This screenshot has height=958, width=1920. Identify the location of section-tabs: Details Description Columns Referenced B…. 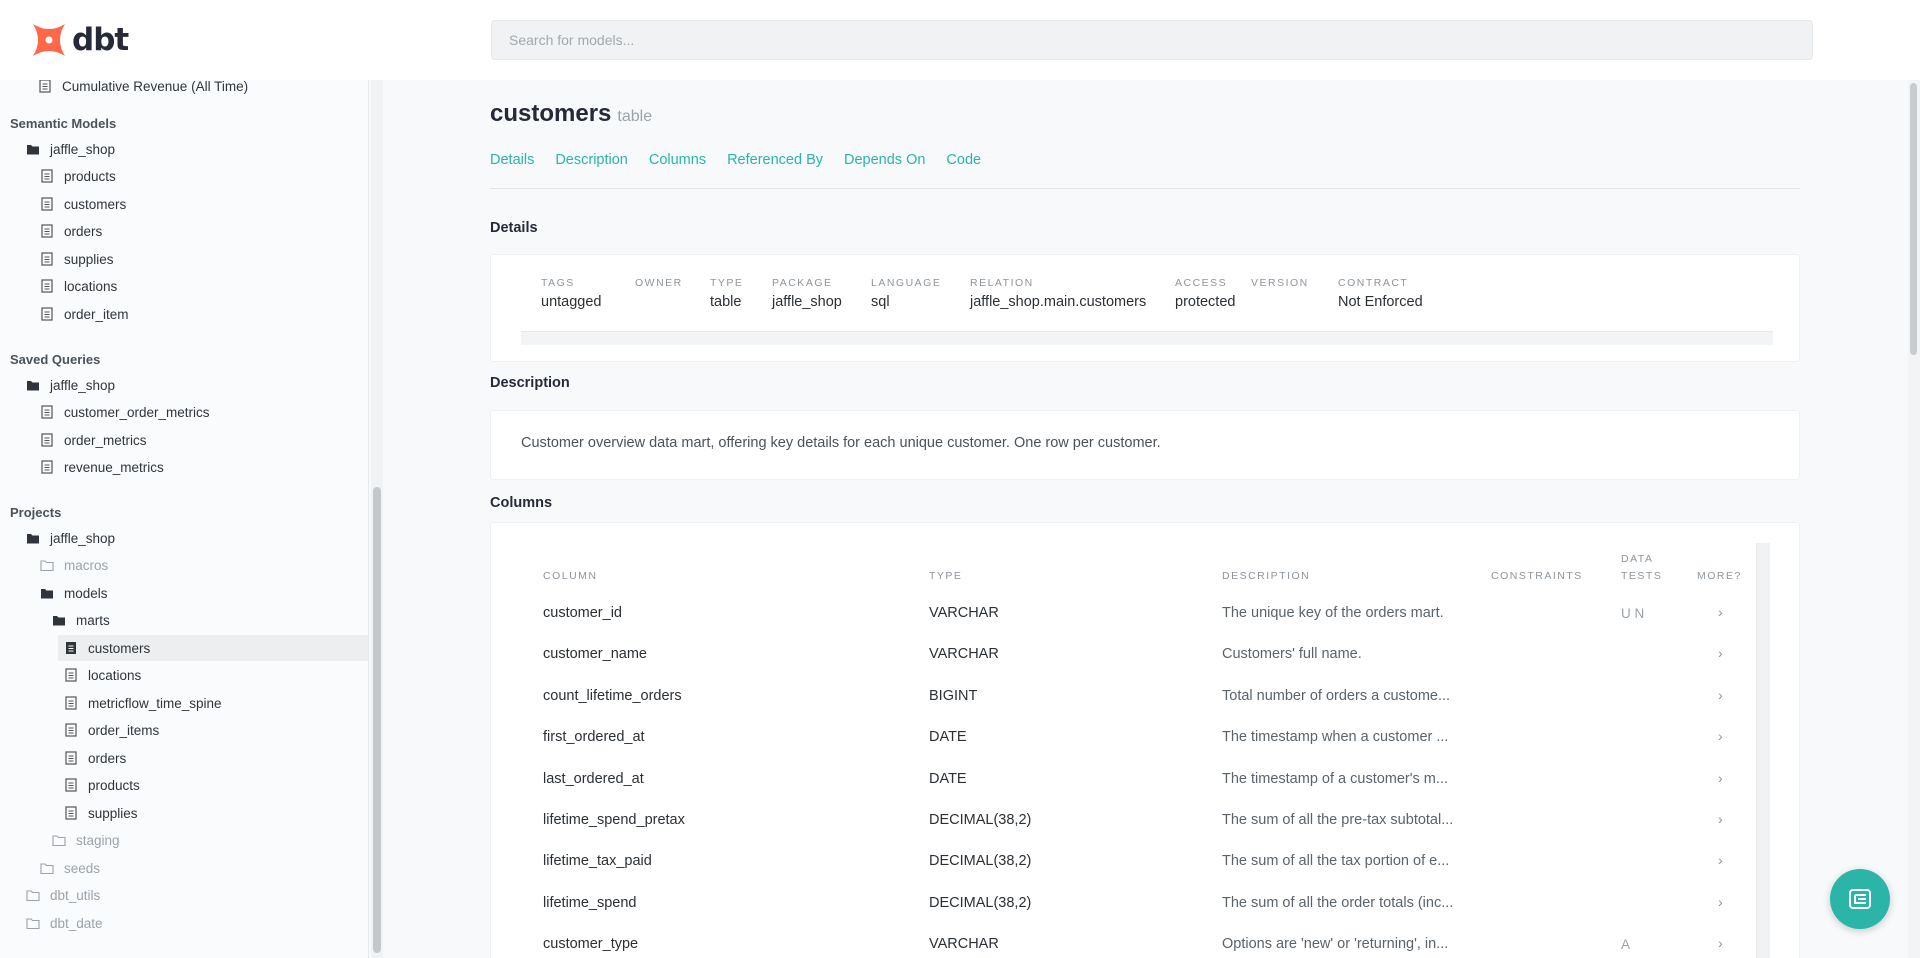
(746, 160).